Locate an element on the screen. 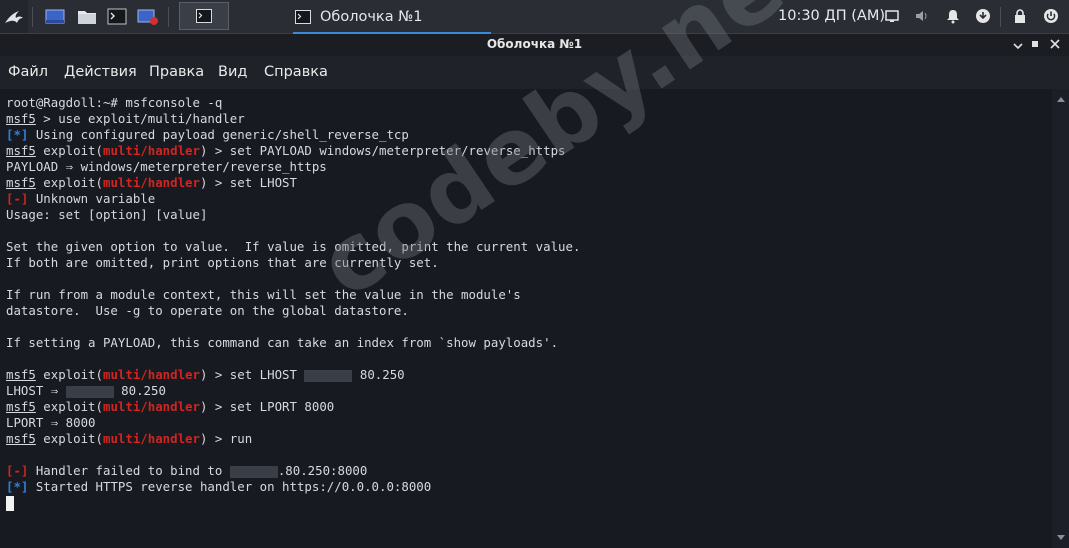 This screenshot has width=1069, height=548. text-cursor is located at coordinates (10, 503).